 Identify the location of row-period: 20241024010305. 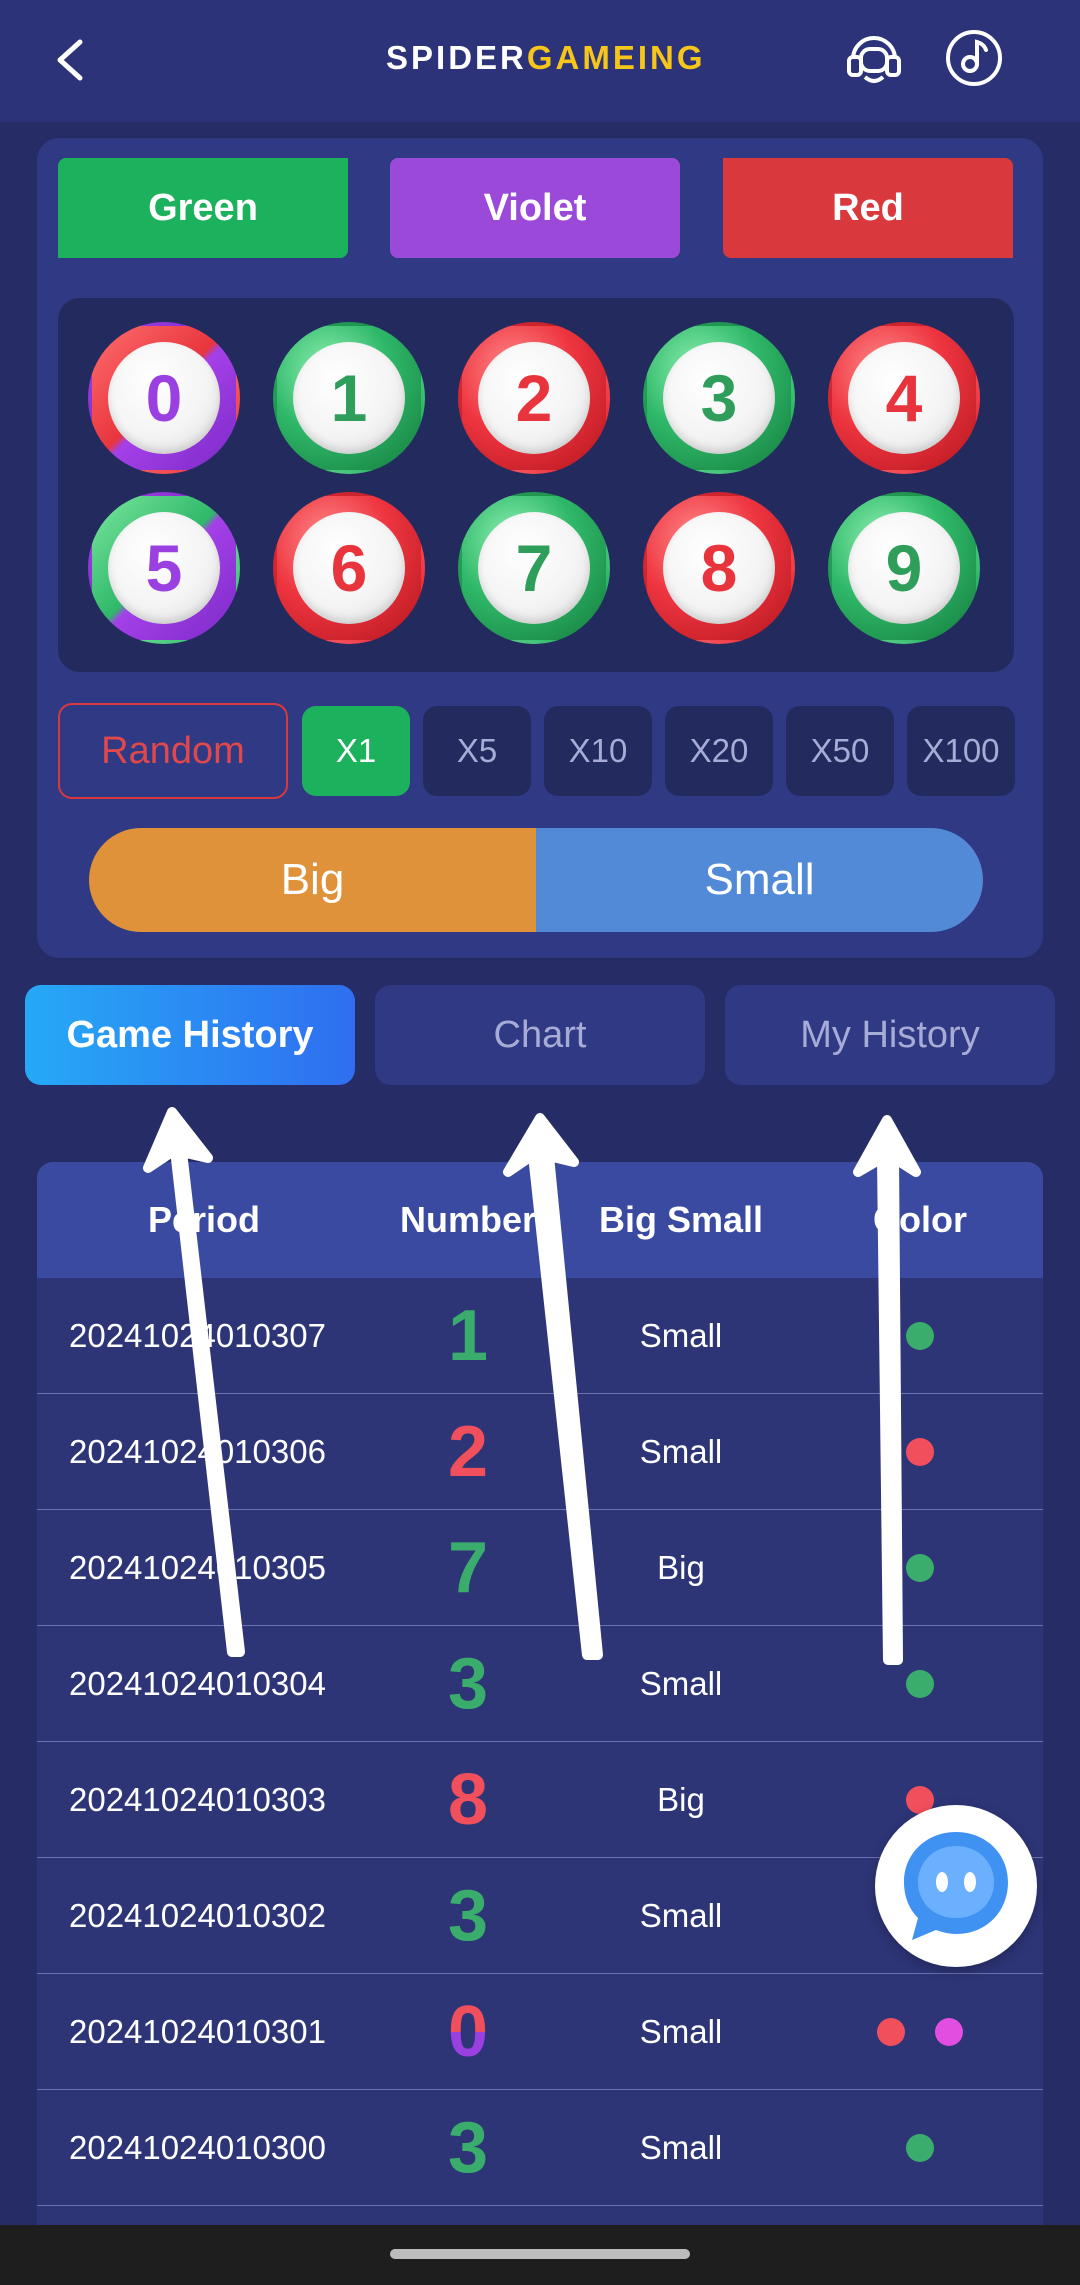
(197, 1567).